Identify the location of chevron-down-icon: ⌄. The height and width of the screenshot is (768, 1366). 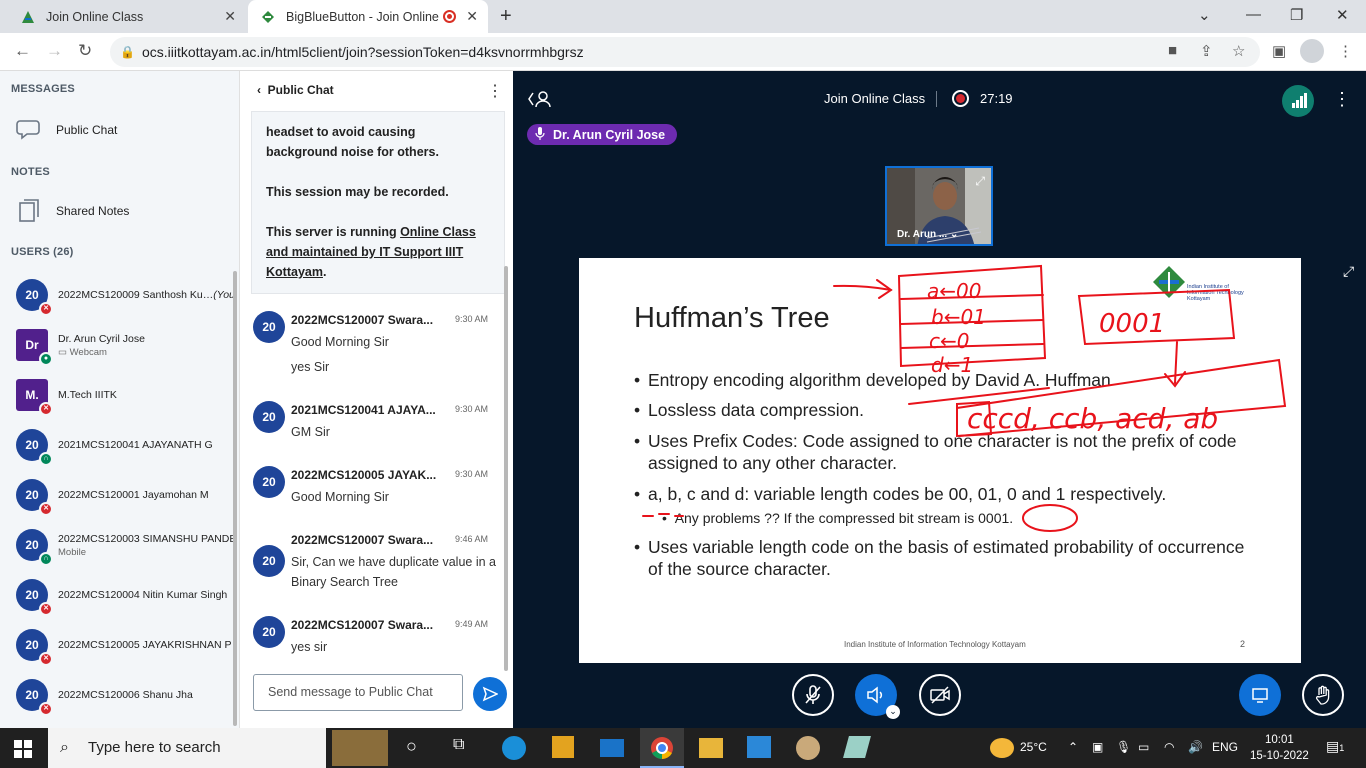
(954, 234).